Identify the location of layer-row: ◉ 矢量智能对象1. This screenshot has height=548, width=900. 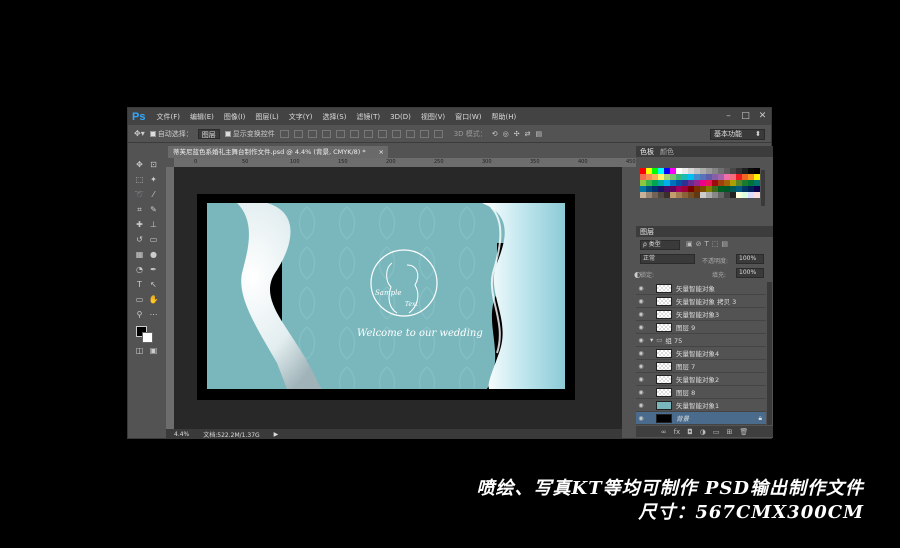
(701, 405).